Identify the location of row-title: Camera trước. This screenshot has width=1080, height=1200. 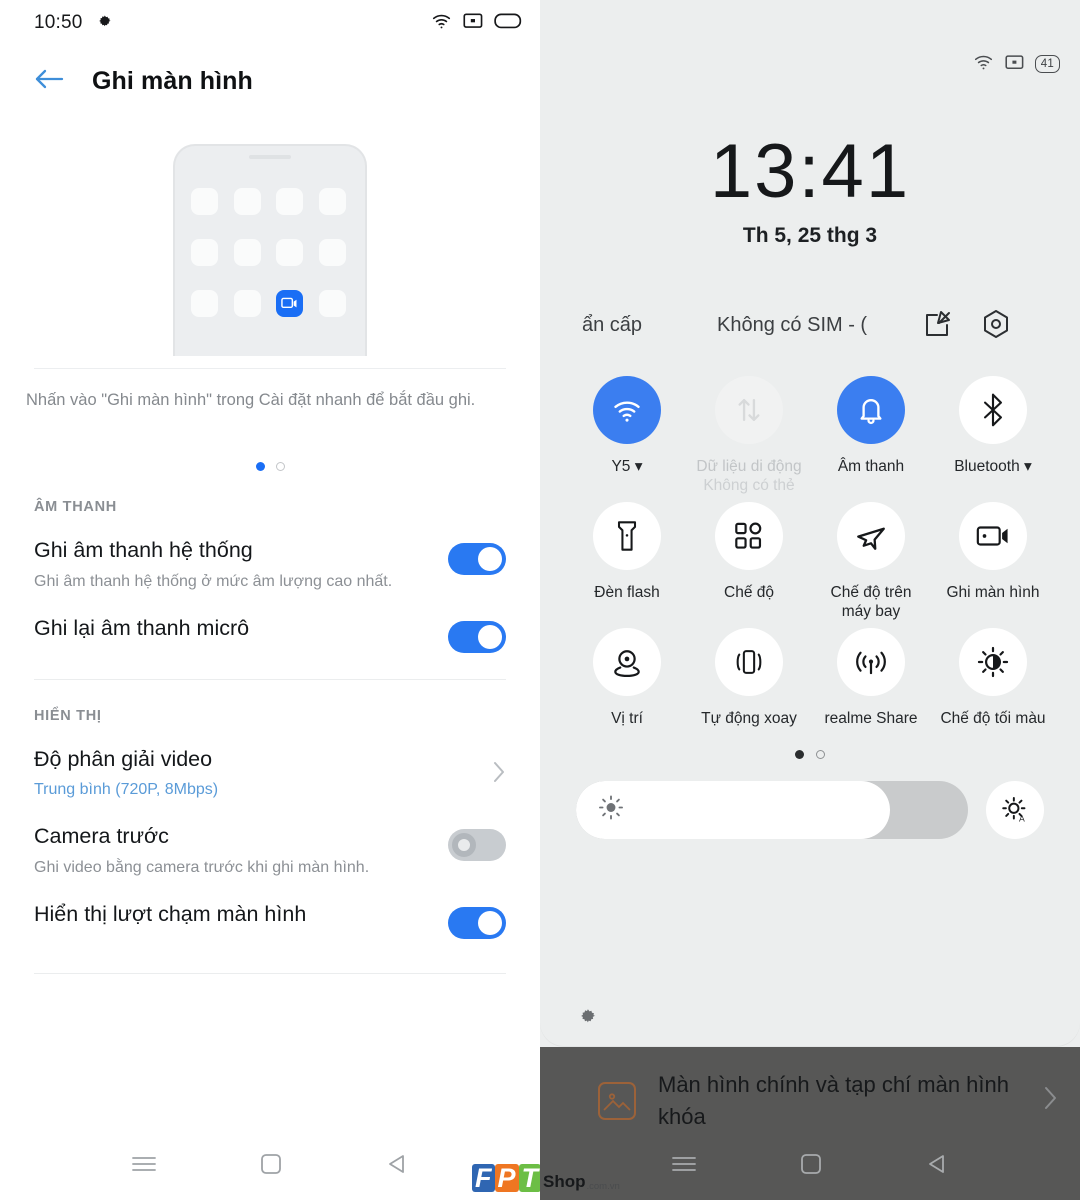
(101, 836).